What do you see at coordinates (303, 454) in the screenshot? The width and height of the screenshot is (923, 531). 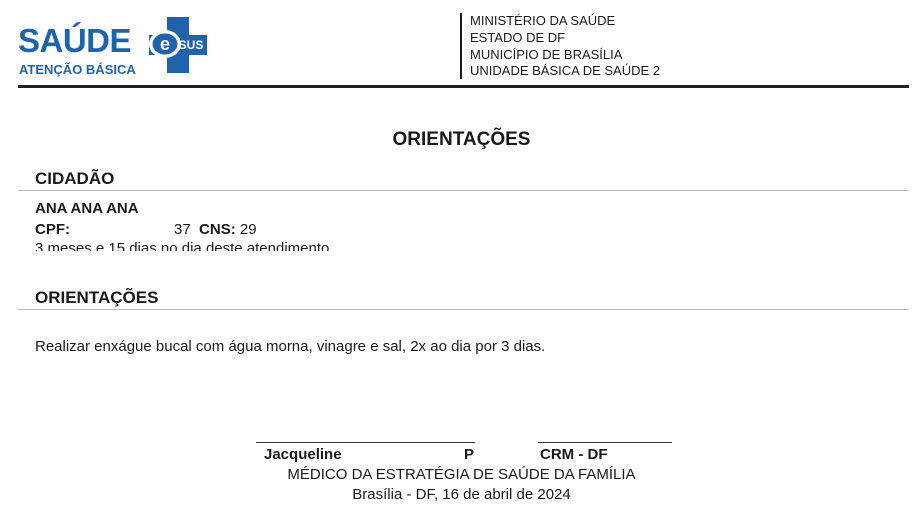 I see `signer-name: Jacqueline` at bounding box center [303, 454].